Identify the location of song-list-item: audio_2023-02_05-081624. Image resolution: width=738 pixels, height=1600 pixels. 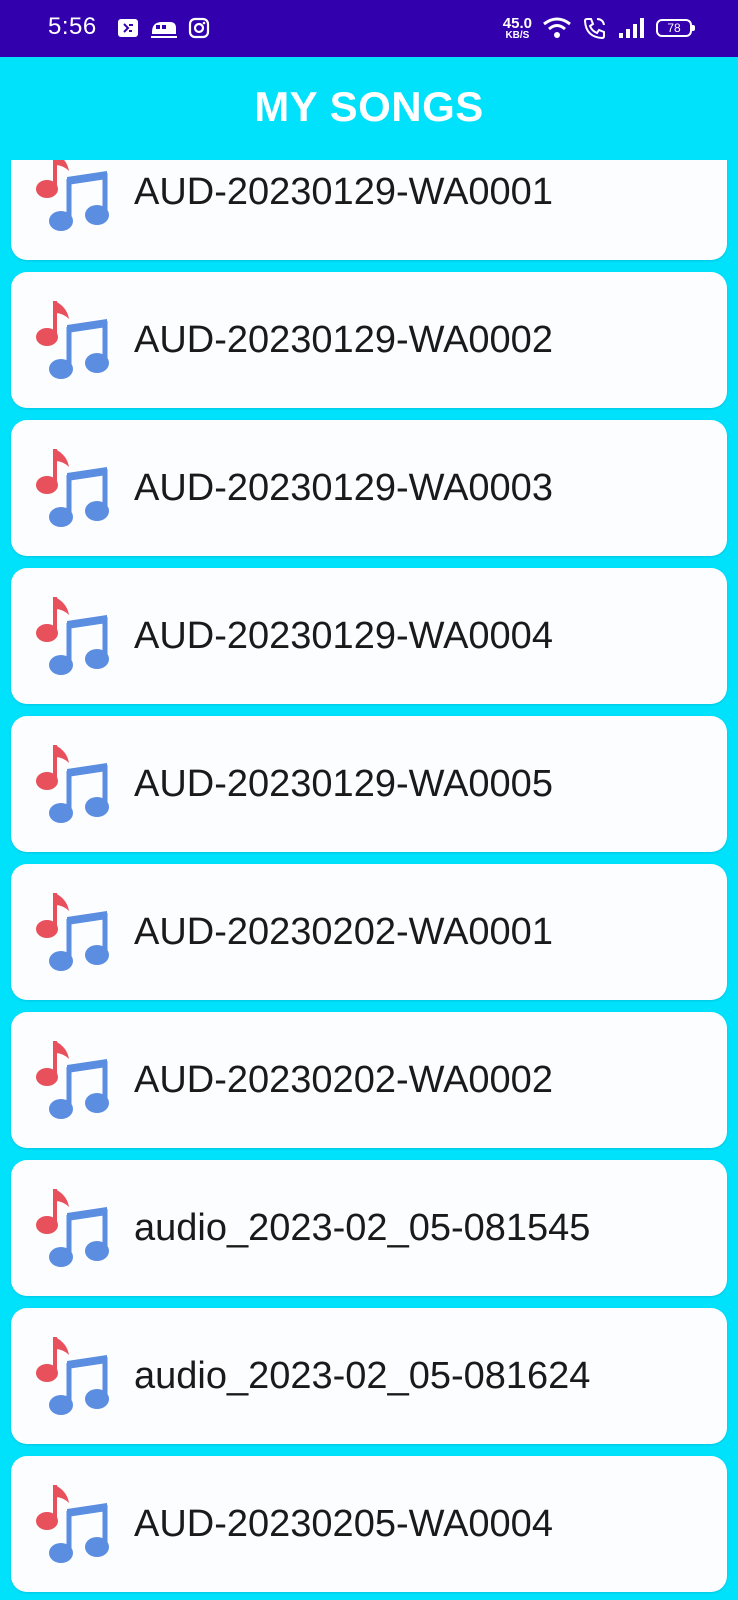
(369, 1376).